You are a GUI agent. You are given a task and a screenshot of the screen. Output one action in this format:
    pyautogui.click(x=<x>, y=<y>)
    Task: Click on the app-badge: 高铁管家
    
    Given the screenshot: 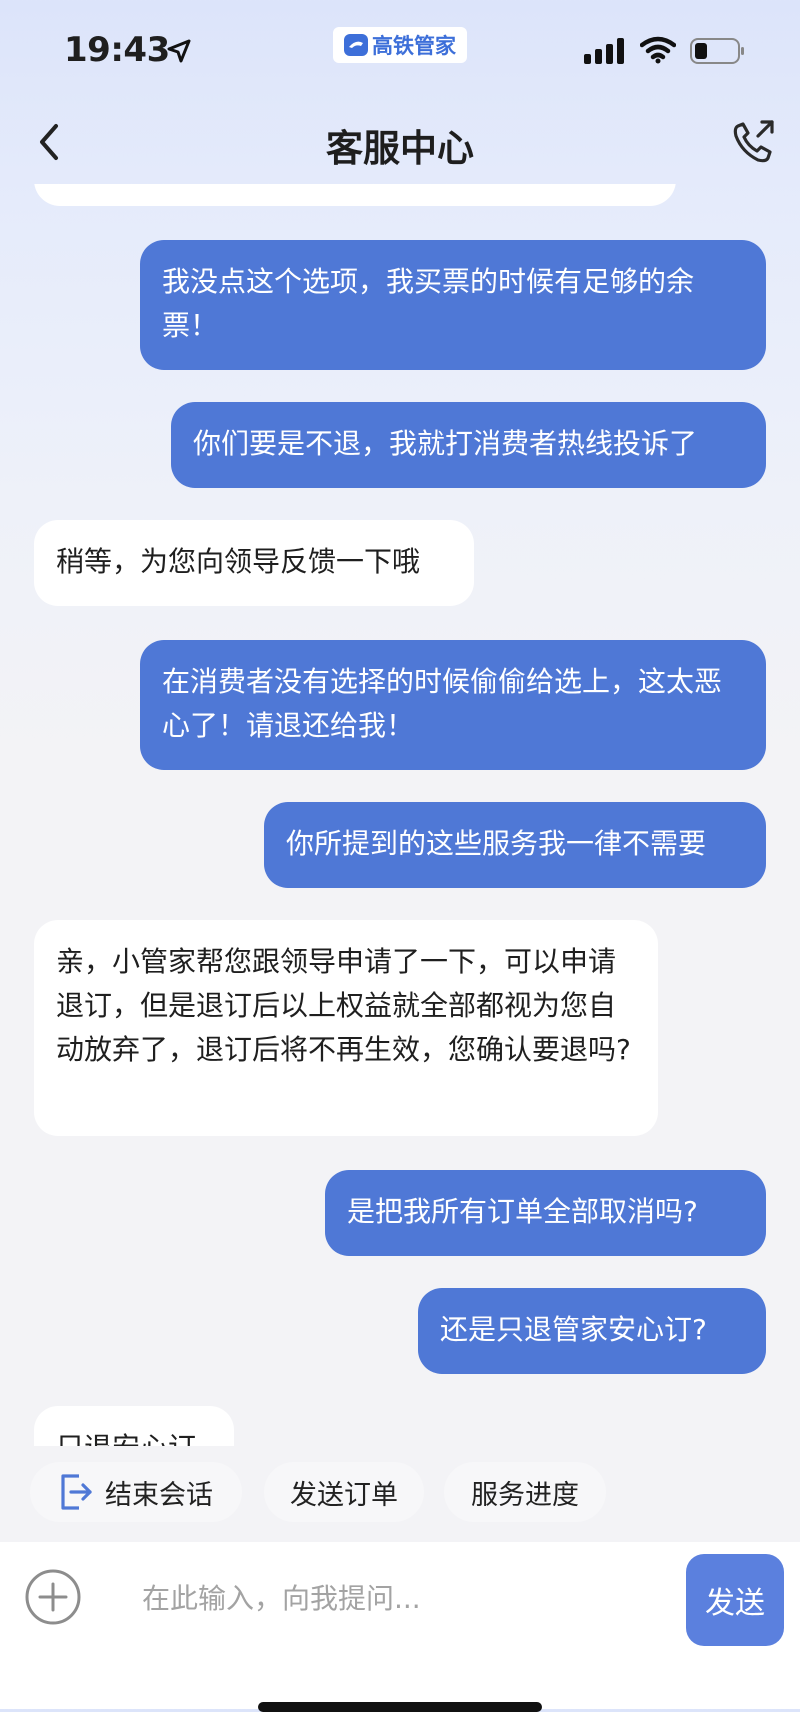 What is the action you would take?
    pyautogui.click(x=400, y=45)
    